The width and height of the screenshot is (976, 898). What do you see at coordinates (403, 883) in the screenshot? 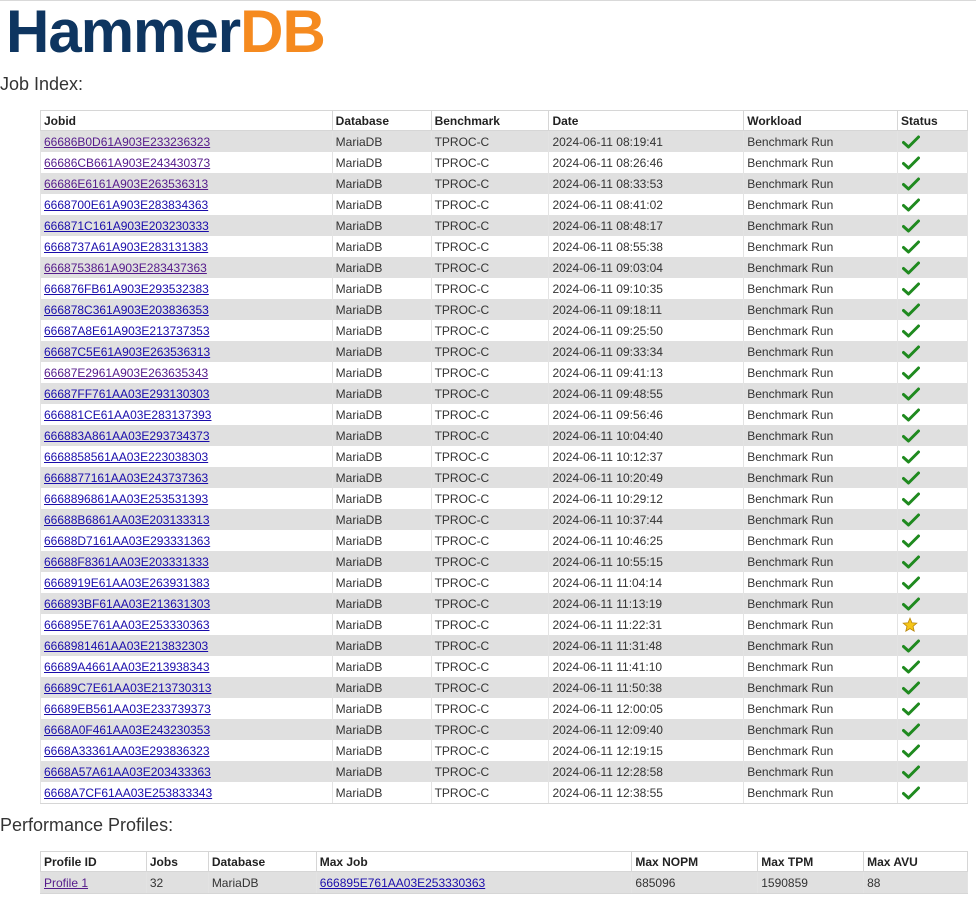
I see `max-job-link: 666895E761AA03E253330363` at bounding box center [403, 883].